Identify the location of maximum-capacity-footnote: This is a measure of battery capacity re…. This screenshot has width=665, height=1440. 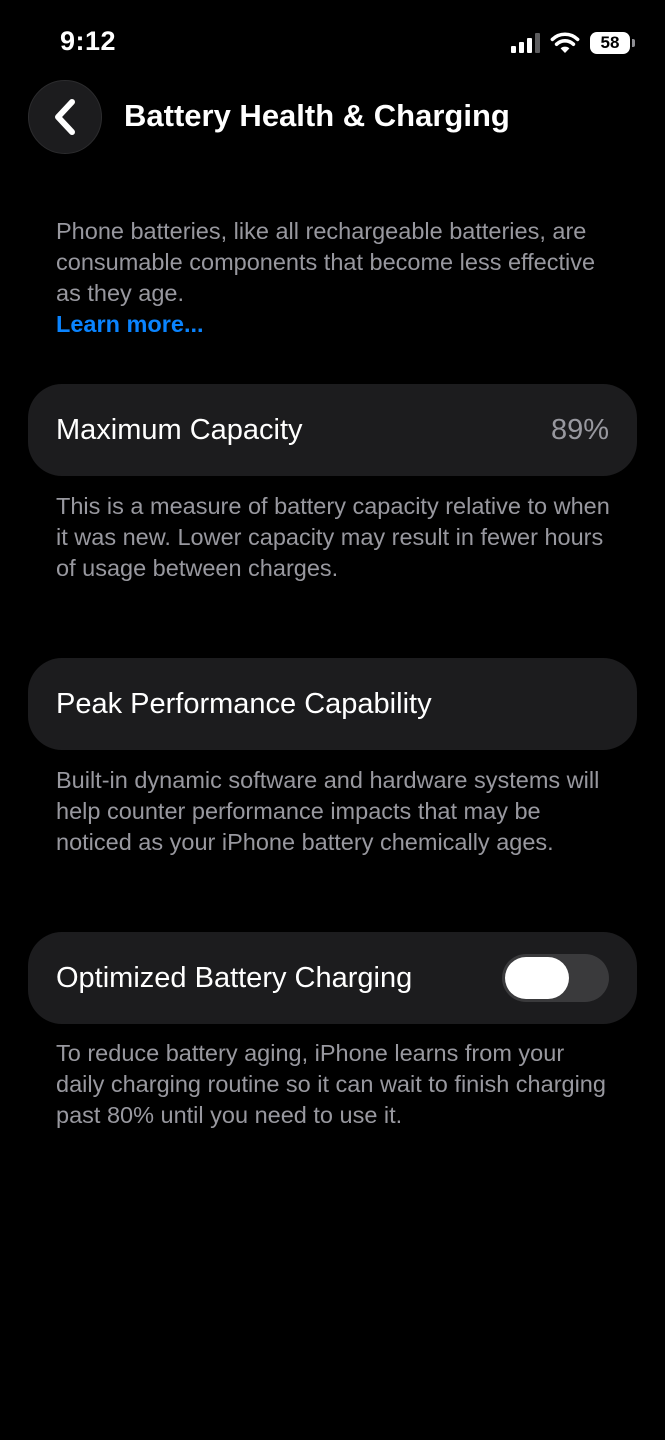
(333, 537).